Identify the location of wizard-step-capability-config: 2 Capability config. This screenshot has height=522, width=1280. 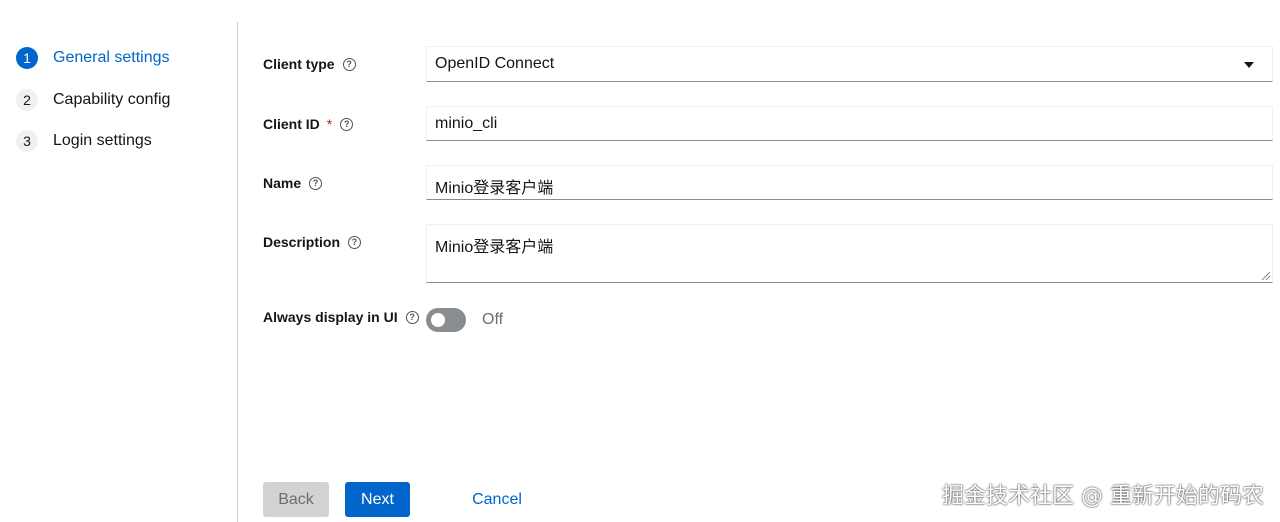
(93, 100).